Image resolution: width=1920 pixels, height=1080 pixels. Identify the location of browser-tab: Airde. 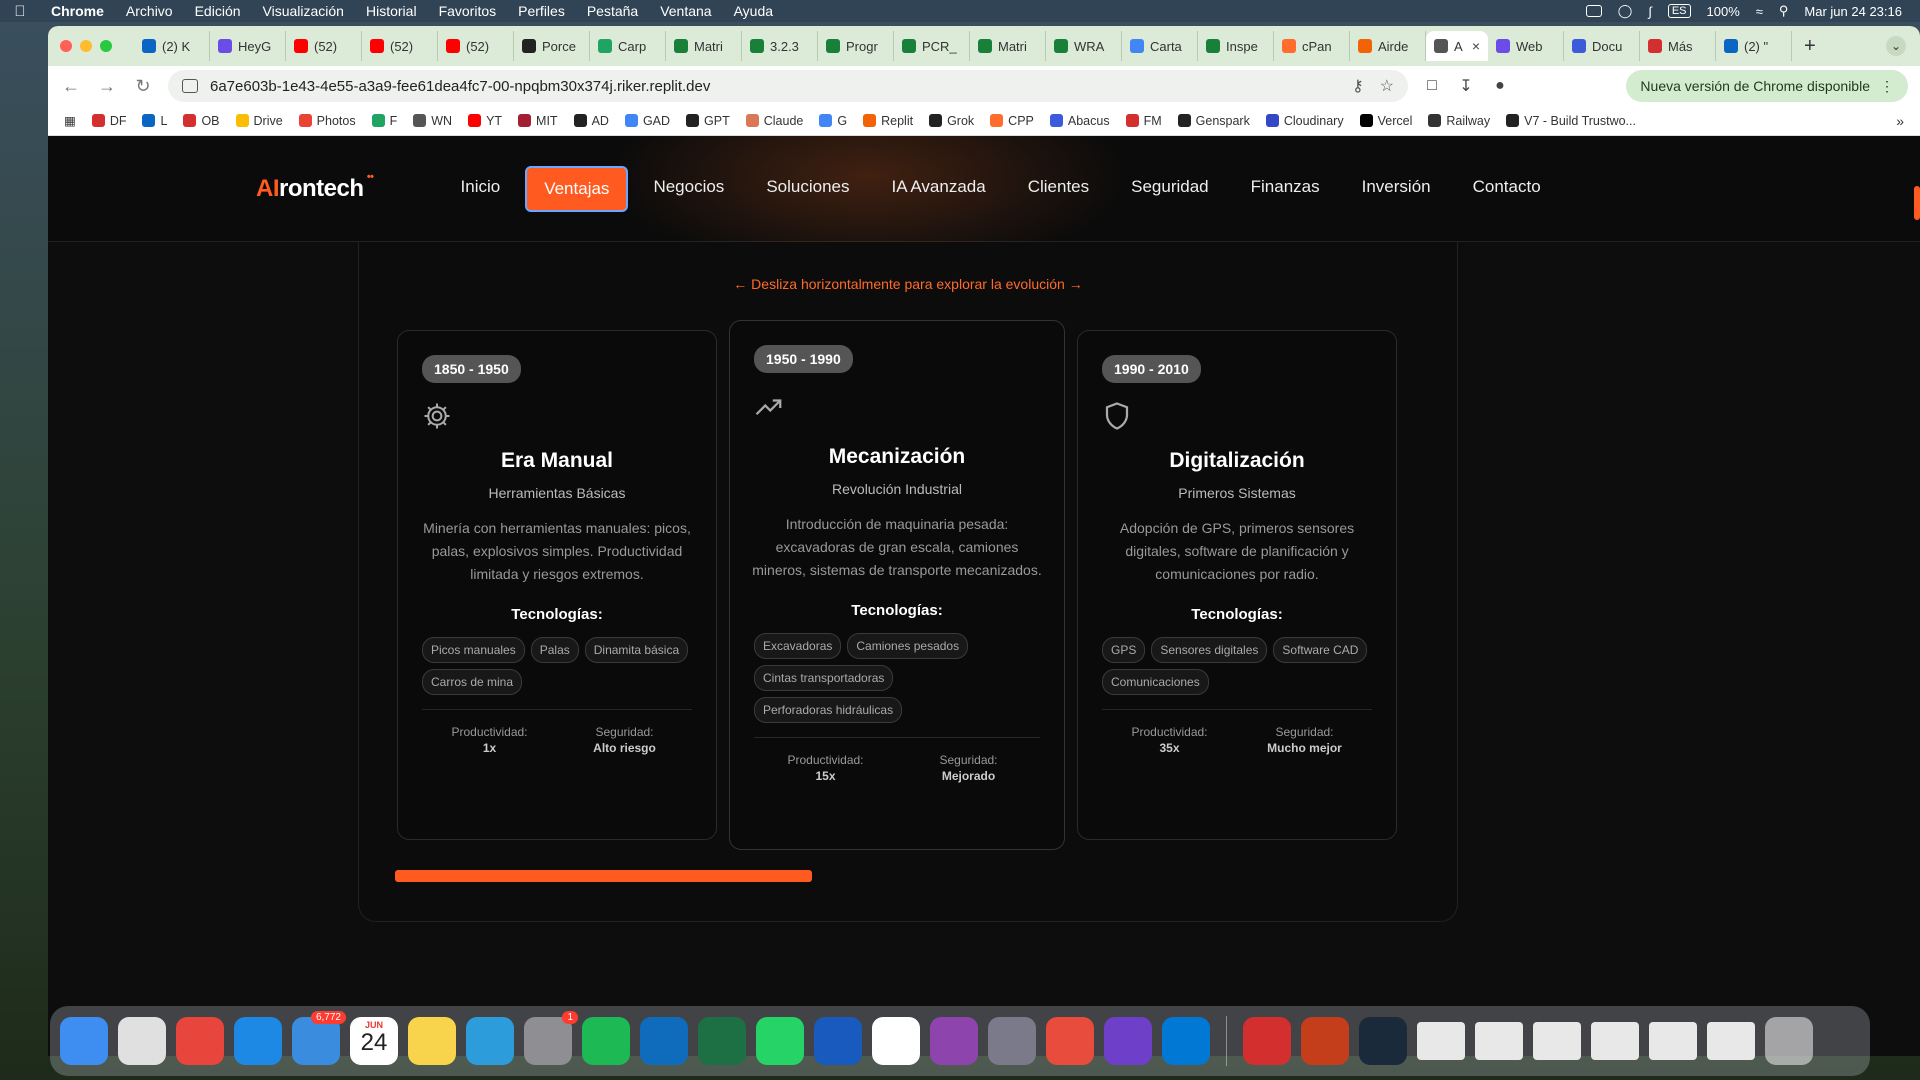
(1388, 46).